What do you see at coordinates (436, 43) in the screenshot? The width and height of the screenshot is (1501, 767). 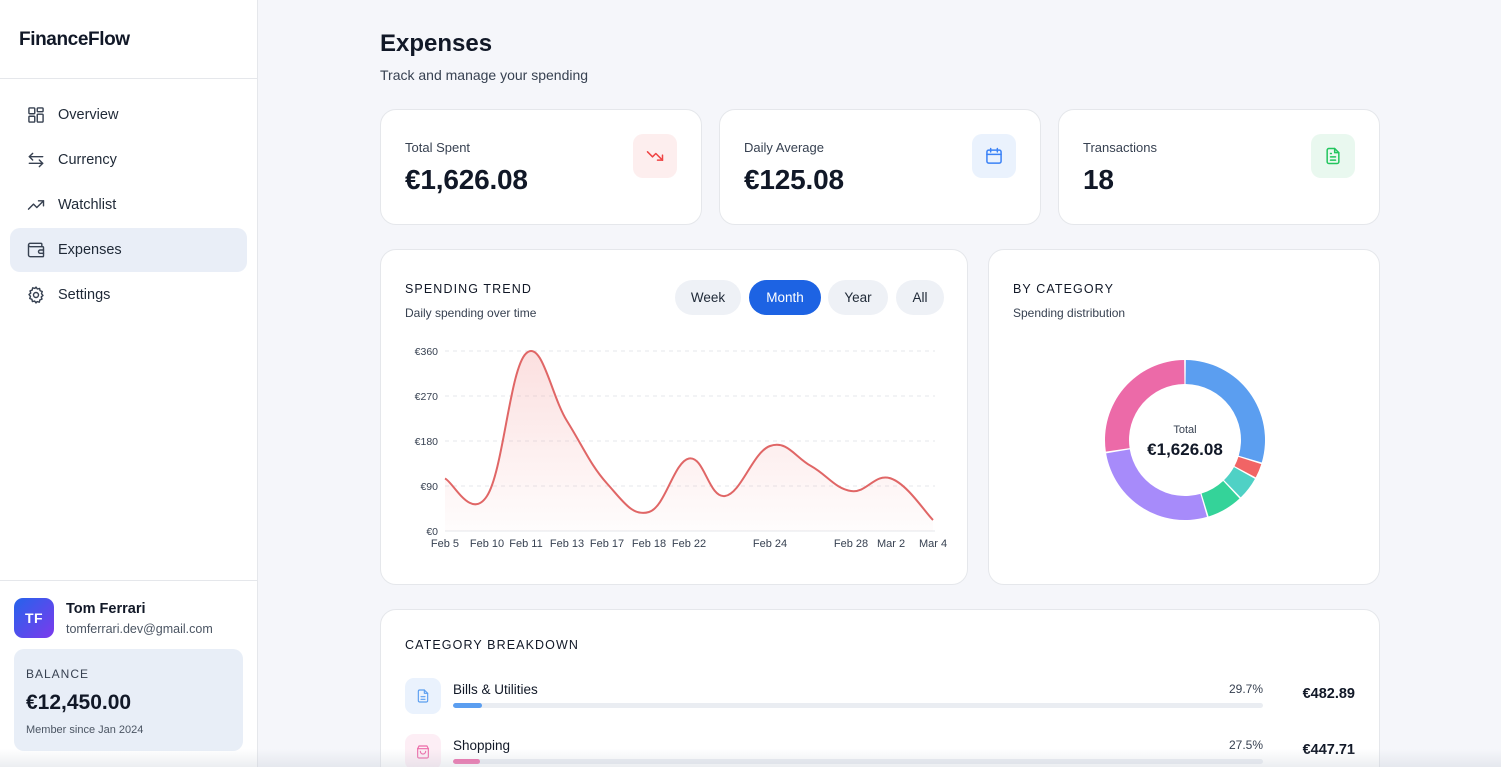 I see `page-title: Expenses` at bounding box center [436, 43].